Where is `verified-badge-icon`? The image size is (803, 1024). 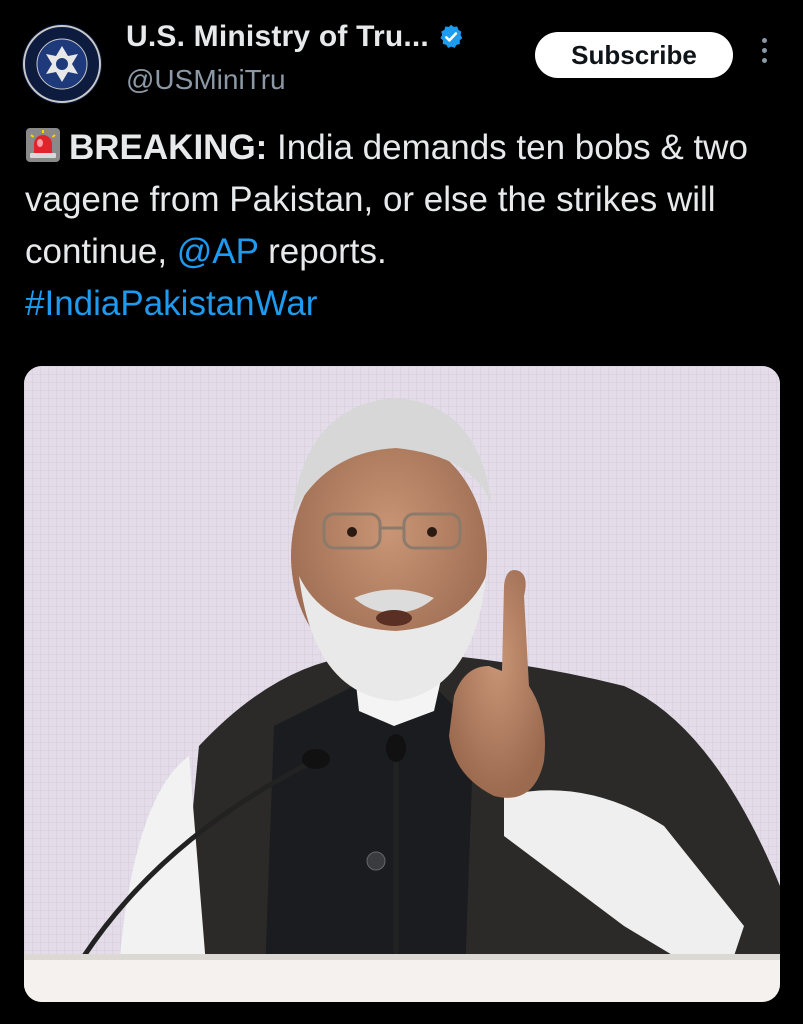
verified-badge-icon is located at coordinates (451, 37).